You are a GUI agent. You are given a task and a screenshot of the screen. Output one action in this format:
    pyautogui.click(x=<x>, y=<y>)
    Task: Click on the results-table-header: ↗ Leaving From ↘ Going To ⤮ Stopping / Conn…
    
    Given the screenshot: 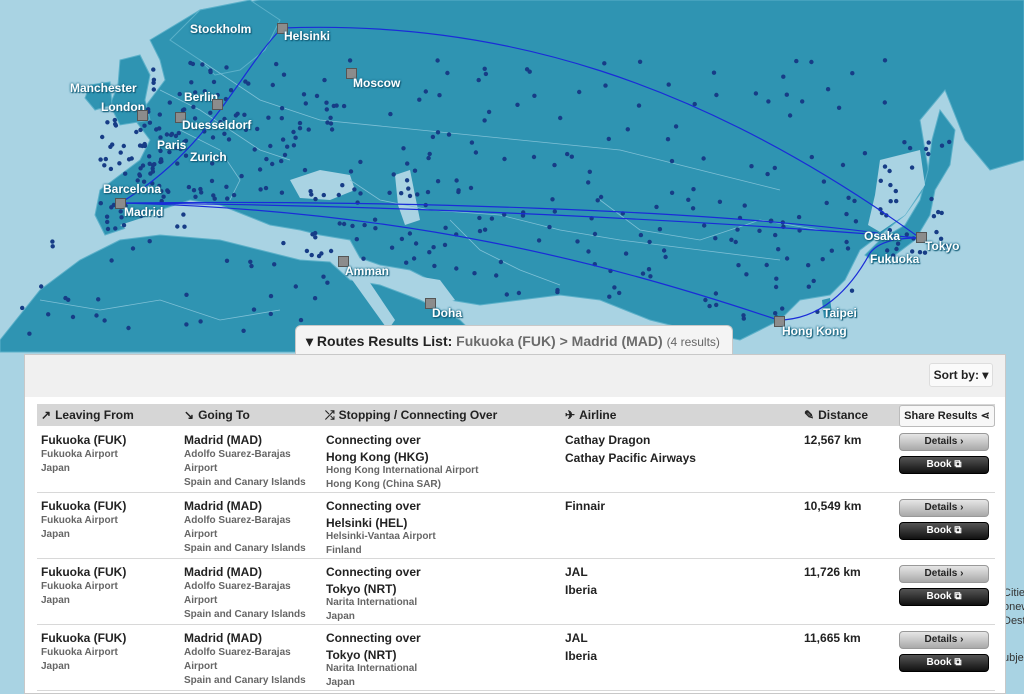 What is the action you would take?
    pyautogui.click(x=516, y=415)
    